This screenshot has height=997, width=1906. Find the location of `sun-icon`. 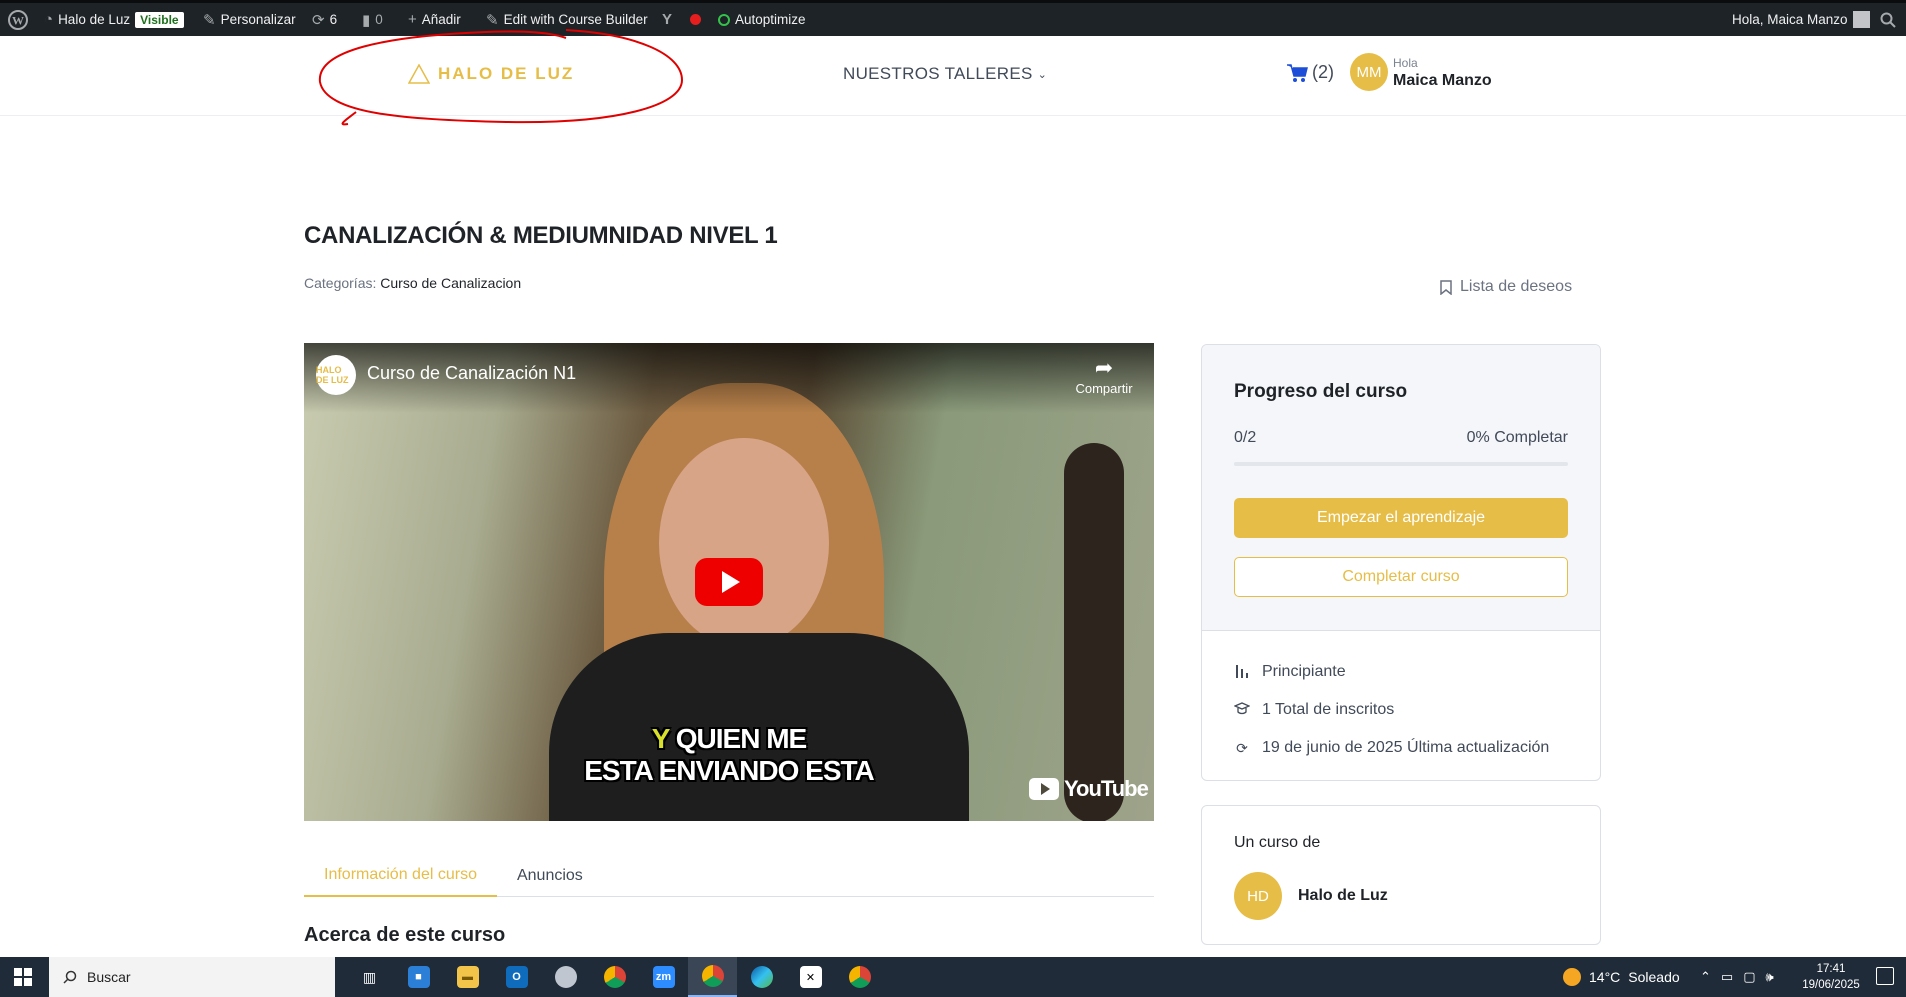

sun-icon is located at coordinates (1572, 977).